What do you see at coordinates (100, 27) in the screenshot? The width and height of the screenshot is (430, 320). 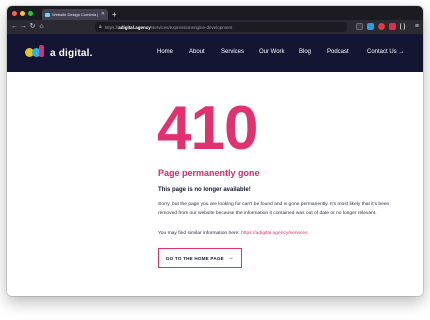 I see `lock-icon: 🔒︎` at bounding box center [100, 27].